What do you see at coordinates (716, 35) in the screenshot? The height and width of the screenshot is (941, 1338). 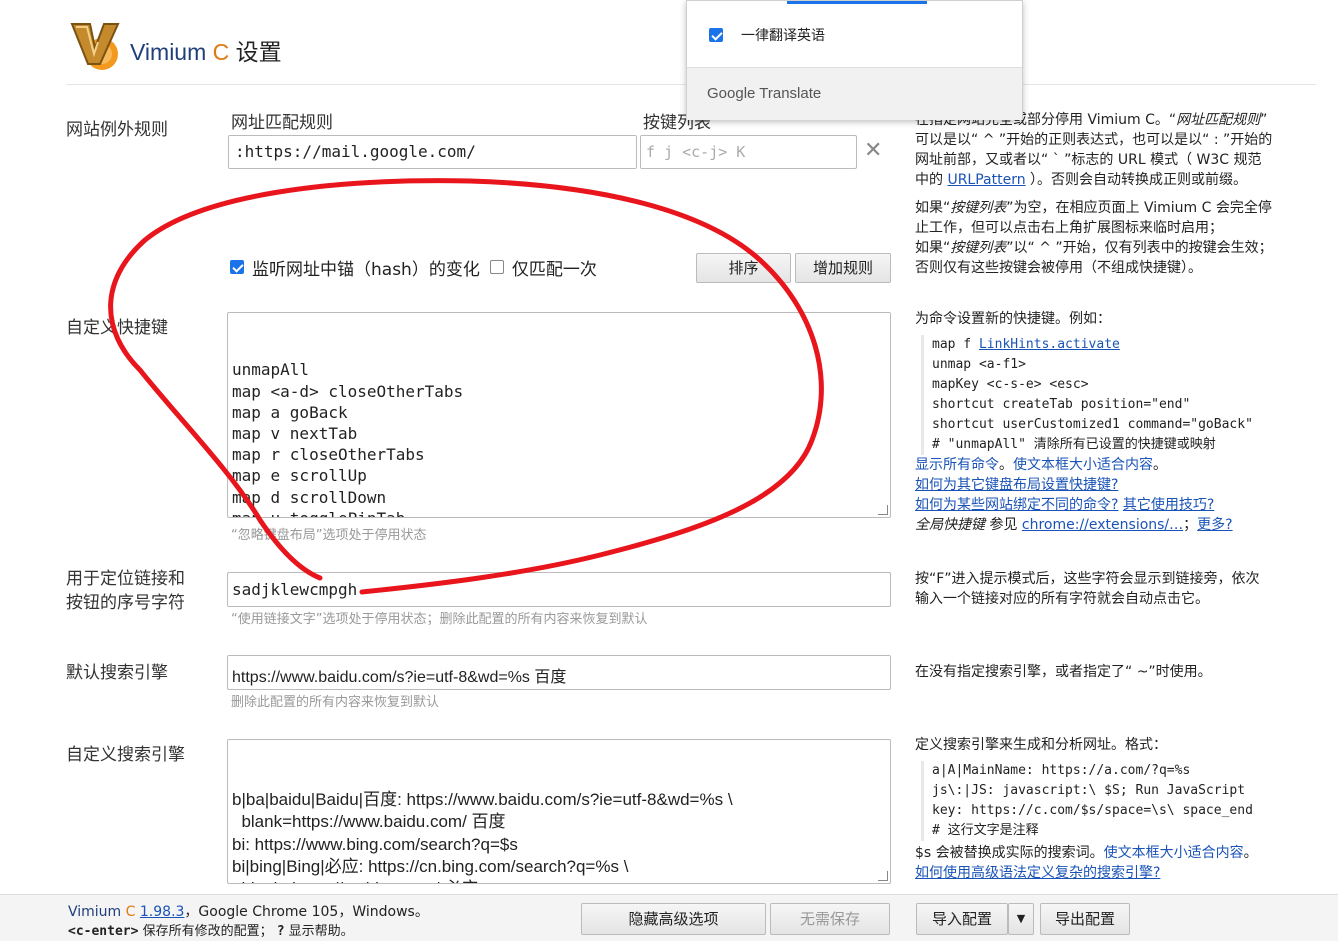 I see `always-translate-checkbox` at bounding box center [716, 35].